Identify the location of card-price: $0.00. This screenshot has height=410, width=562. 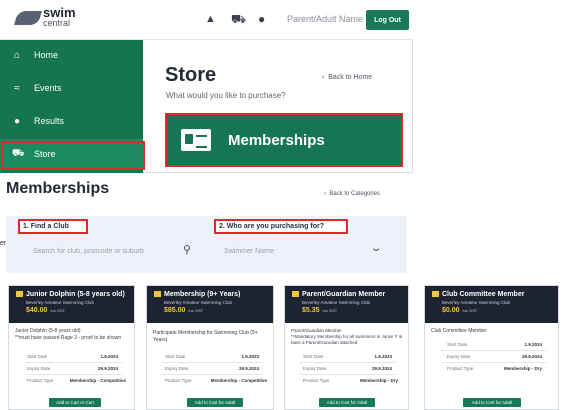
(451, 310).